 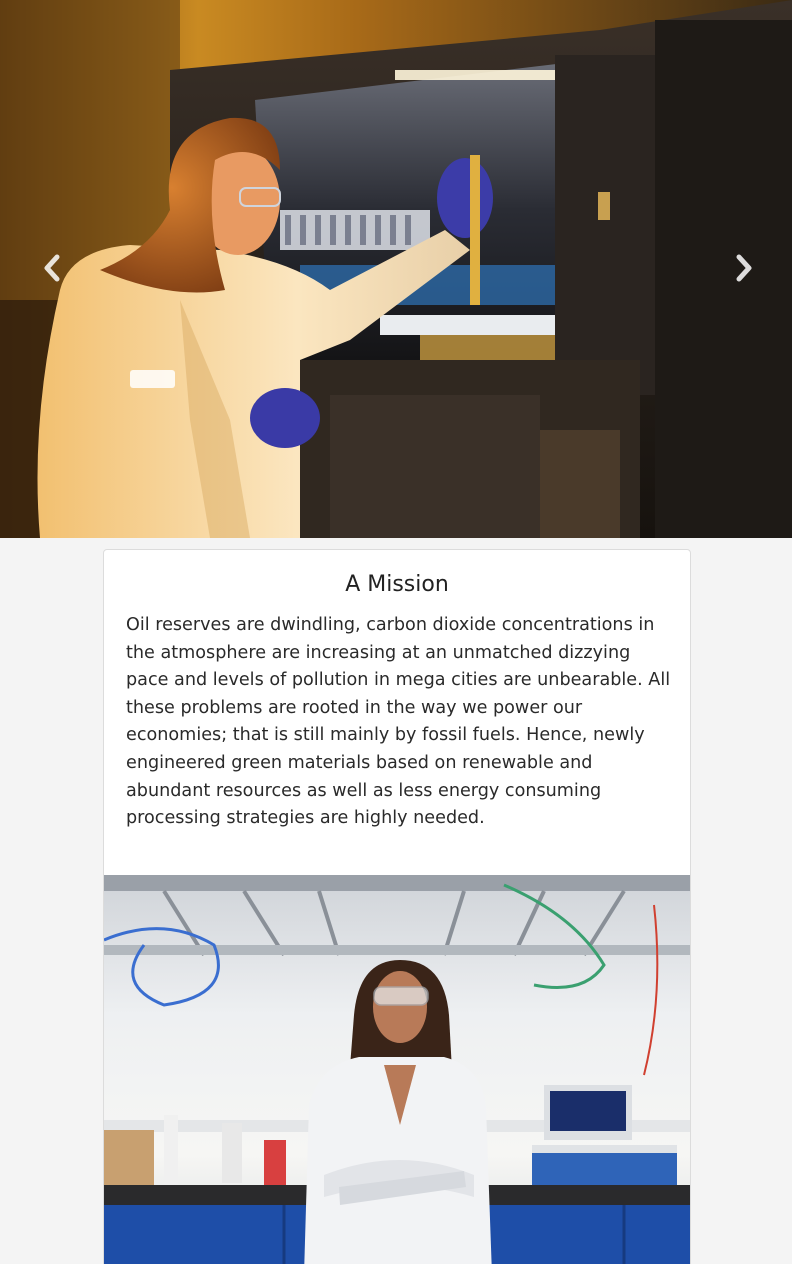 I want to click on chevron-left-icon, so click(x=52, y=268).